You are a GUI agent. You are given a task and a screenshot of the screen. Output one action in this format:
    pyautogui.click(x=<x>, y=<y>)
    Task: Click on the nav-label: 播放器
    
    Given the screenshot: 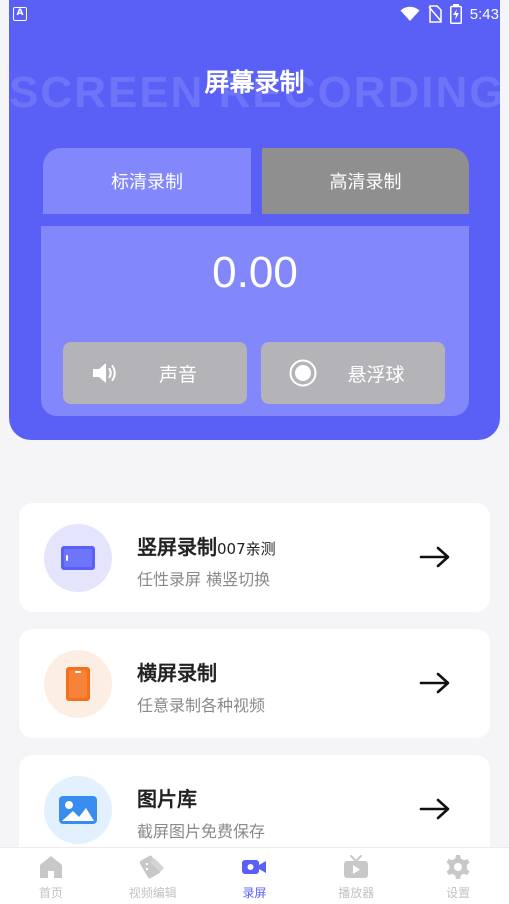 What is the action you would take?
    pyautogui.click(x=356, y=893)
    